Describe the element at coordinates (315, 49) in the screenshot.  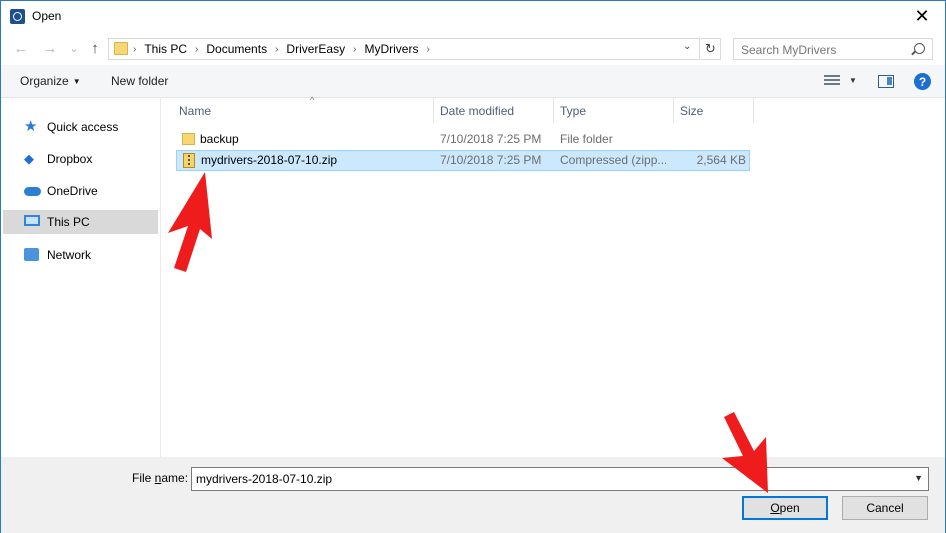
I see `breadcrumb-drivereasy: DriverEasy` at that location.